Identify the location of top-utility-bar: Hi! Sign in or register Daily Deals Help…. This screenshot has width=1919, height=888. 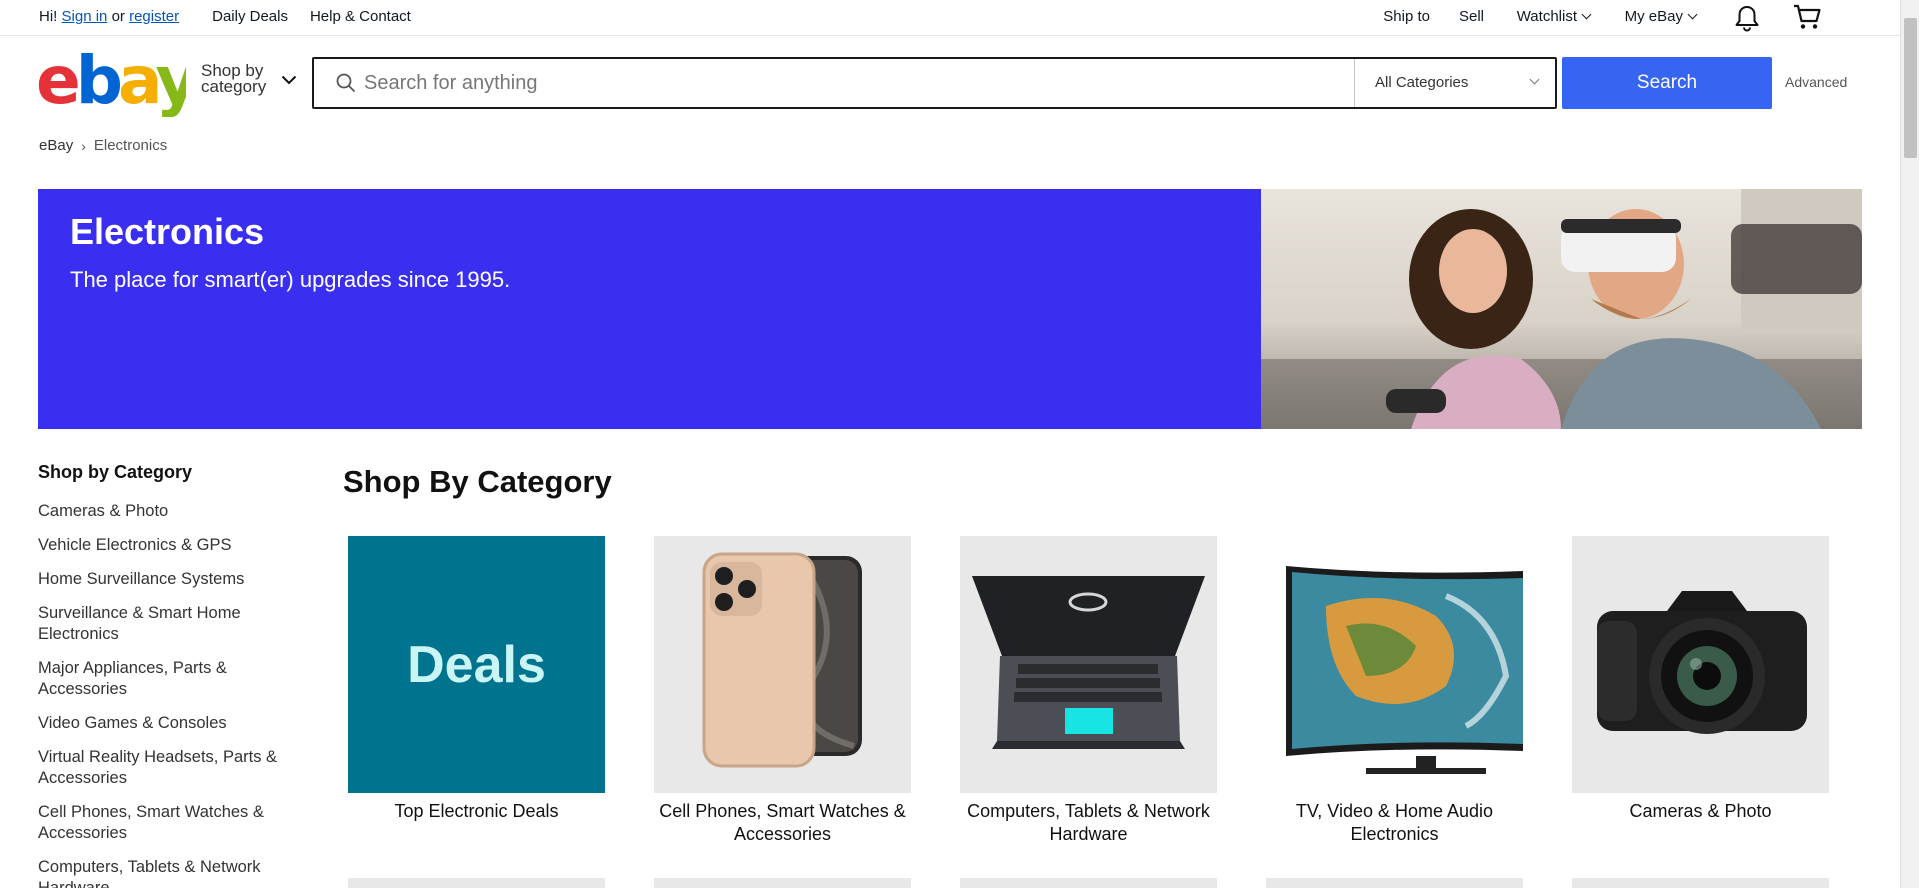
(950, 18).